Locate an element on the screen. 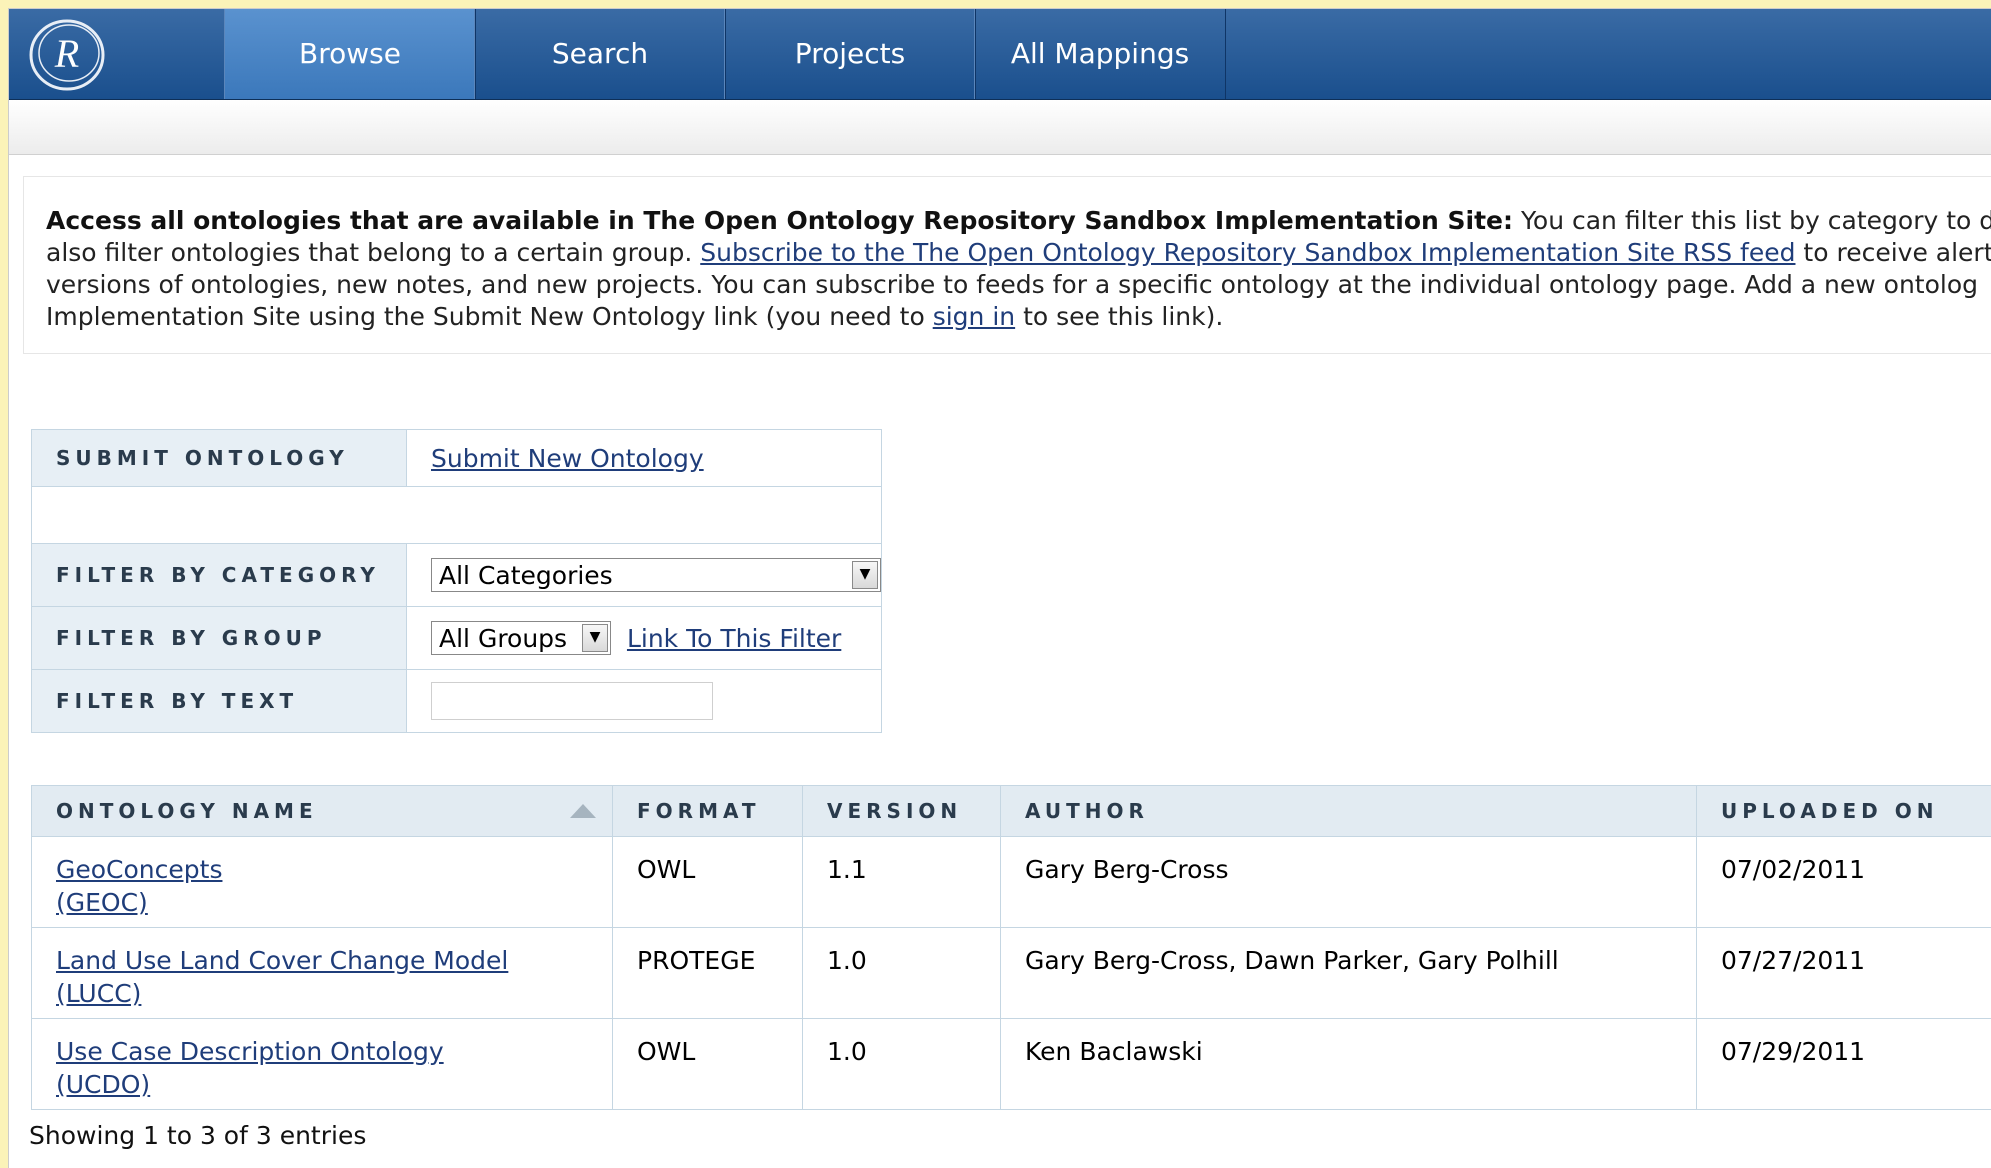 The height and width of the screenshot is (1168, 1991). tab-all-mappings: All Mappings is located at coordinates (1100, 54).